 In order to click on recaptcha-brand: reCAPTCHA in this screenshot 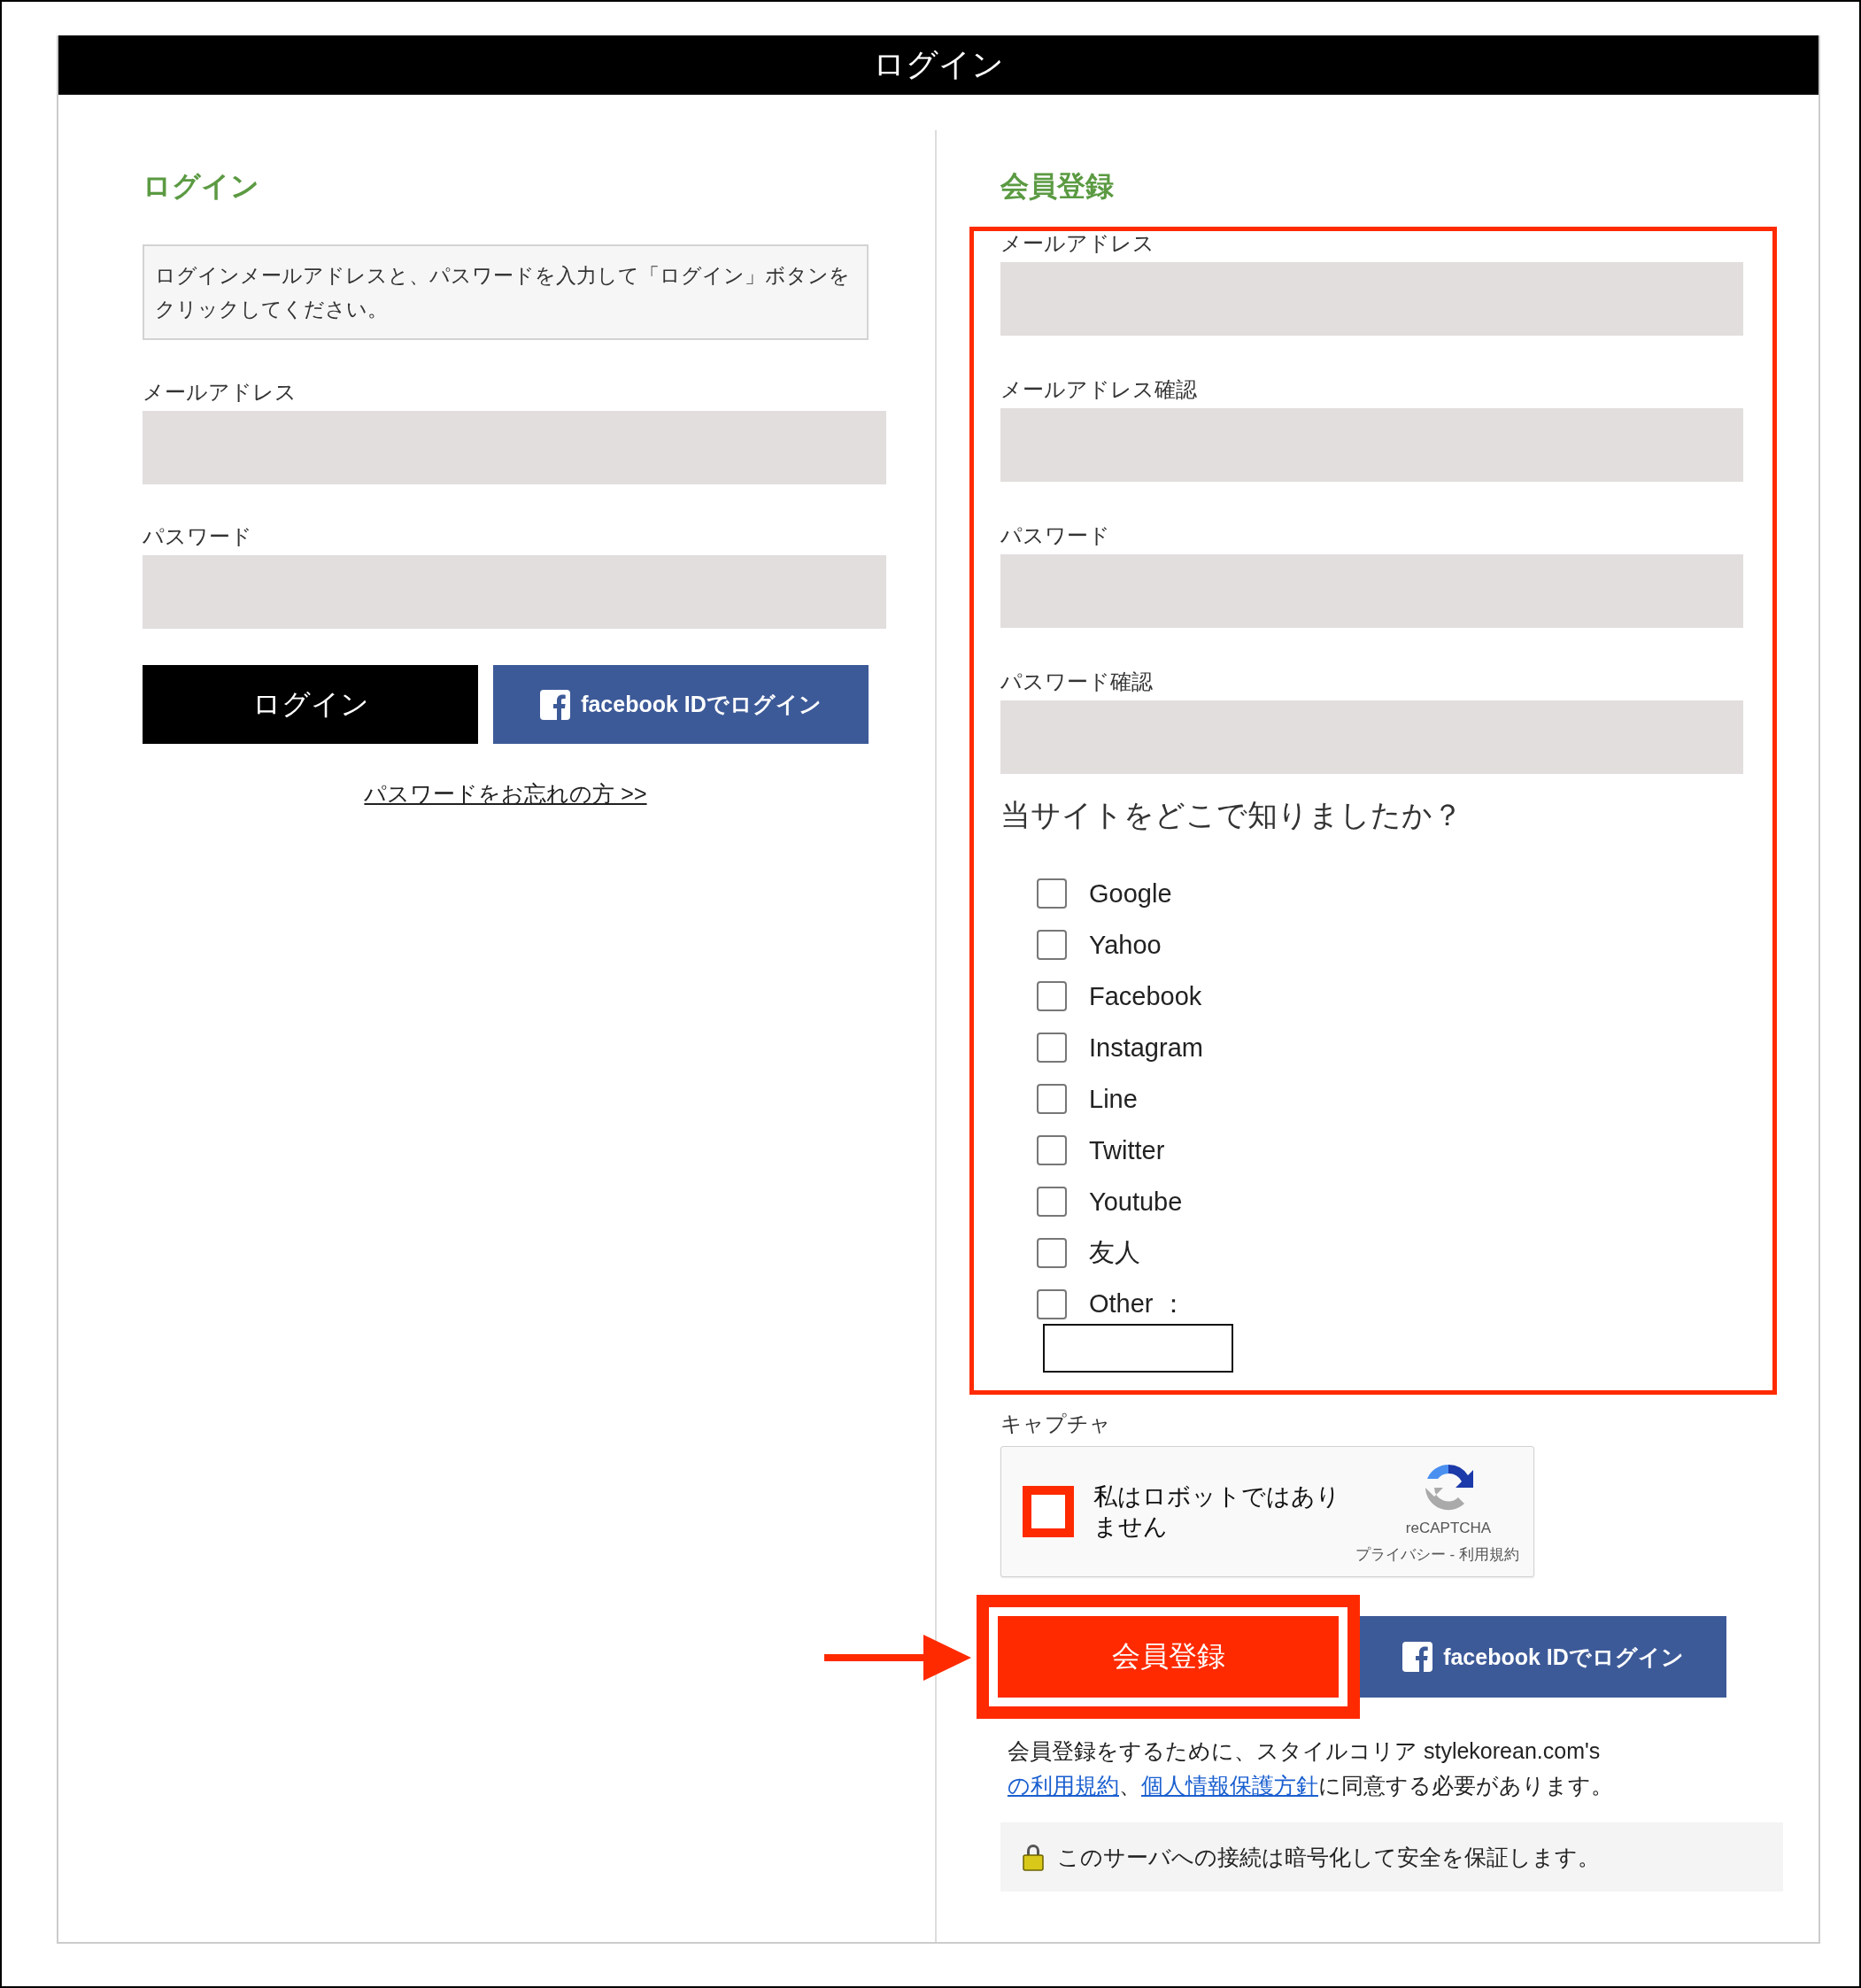, I will do `click(1449, 1529)`.